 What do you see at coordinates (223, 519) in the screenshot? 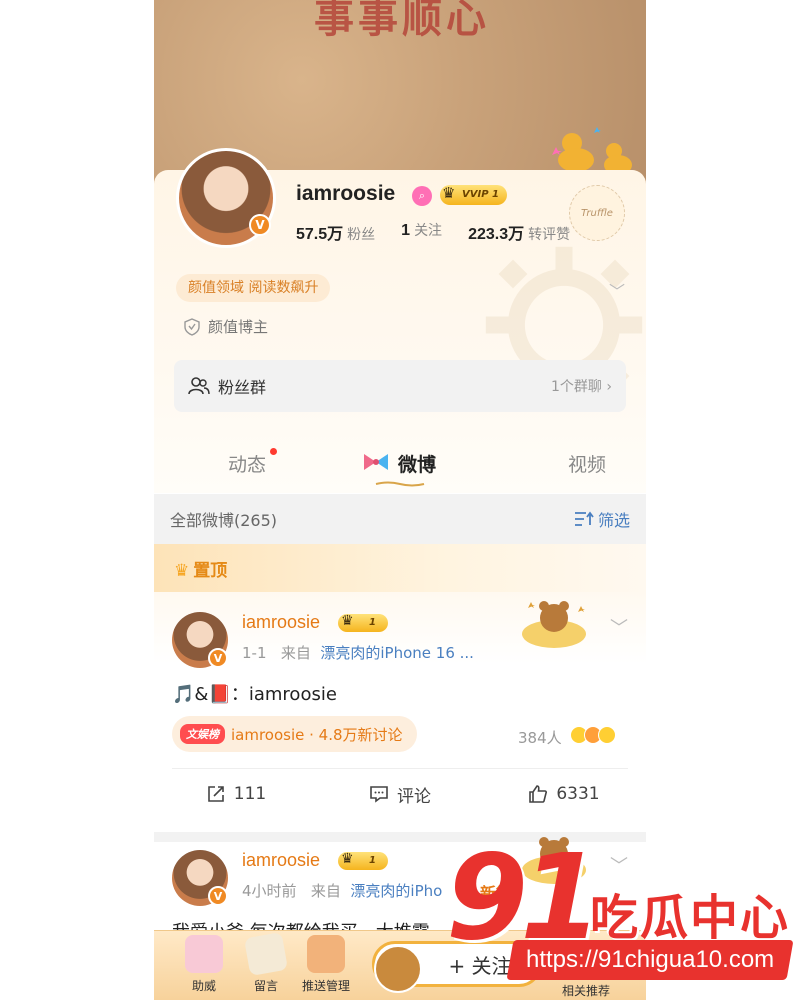
I see `post-total: 全部微博(265)` at bounding box center [223, 519].